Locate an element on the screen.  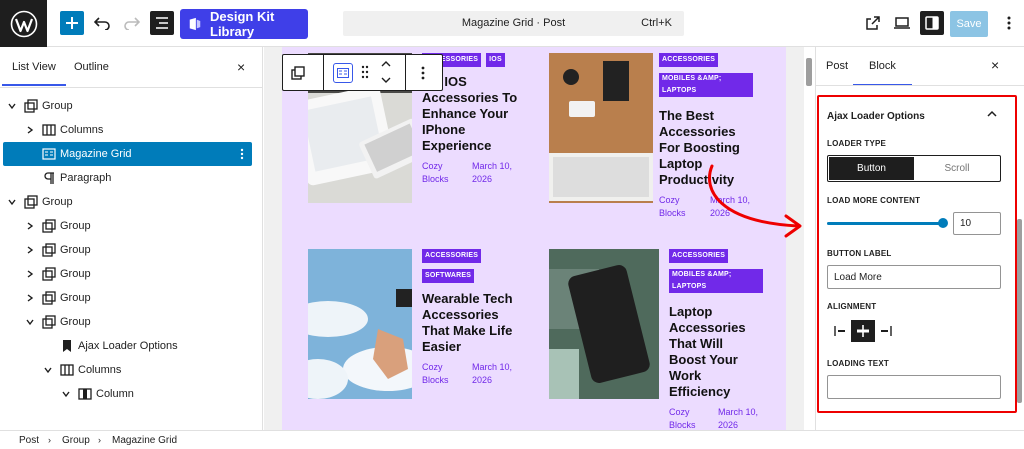
breadcrumb-post: Post is located at coordinates (29, 440).